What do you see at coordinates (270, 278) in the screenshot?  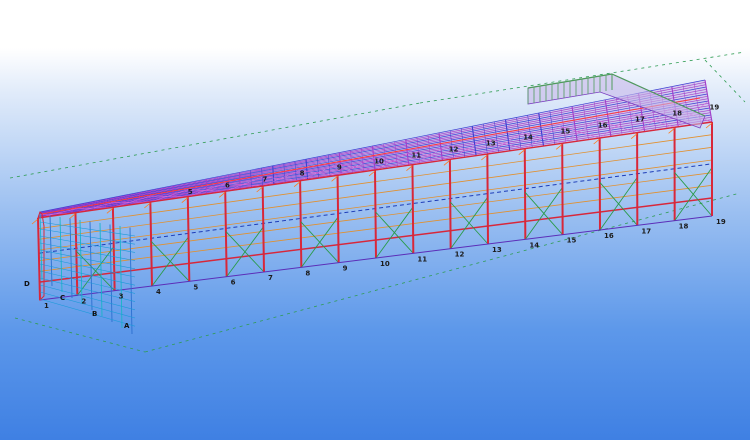 I see `front-axis-label: 7` at bounding box center [270, 278].